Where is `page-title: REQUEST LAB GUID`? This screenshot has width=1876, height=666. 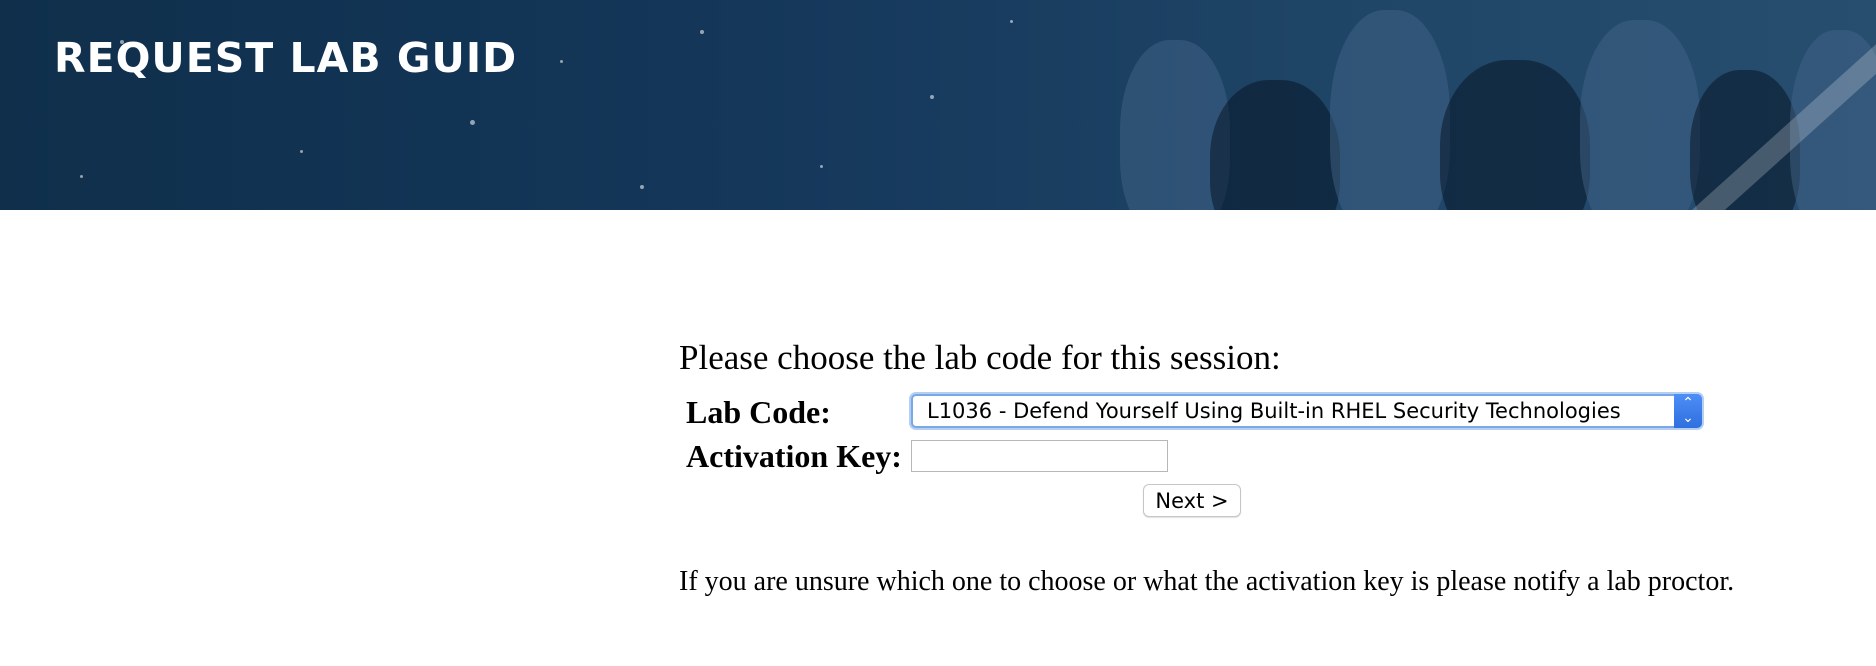
page-title: REQUEST LAB GUID is located at coordinates (286, 58).